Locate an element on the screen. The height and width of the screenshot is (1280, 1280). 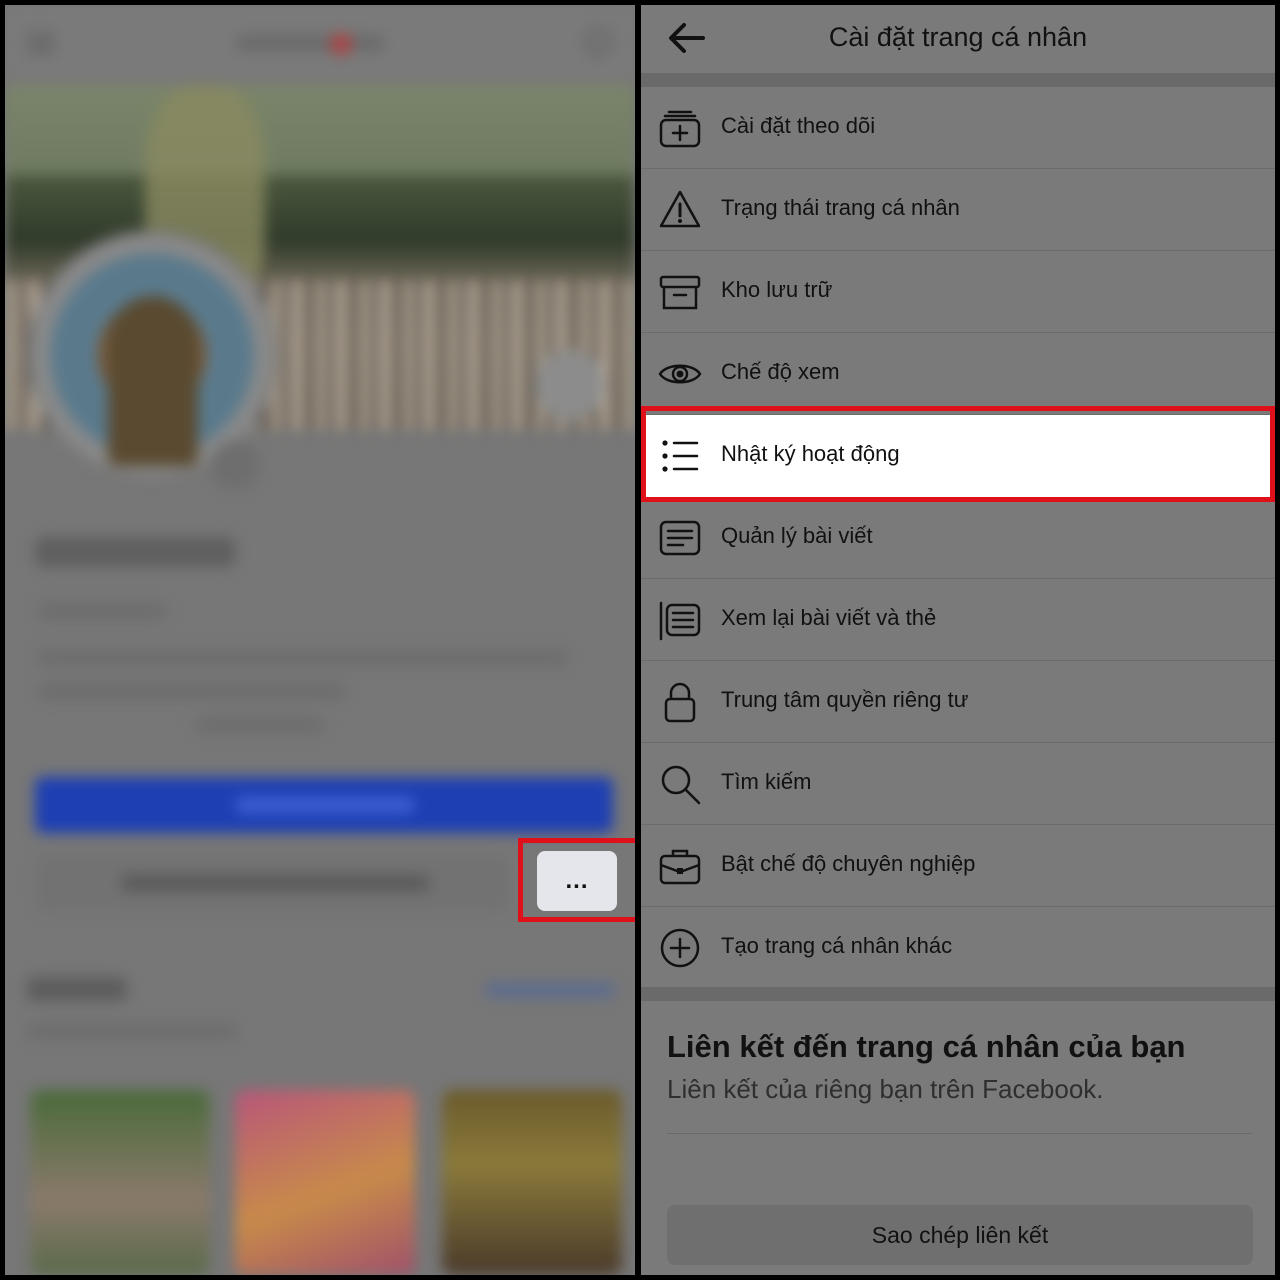
briefcase-icon is located at coordinates (680, 867).